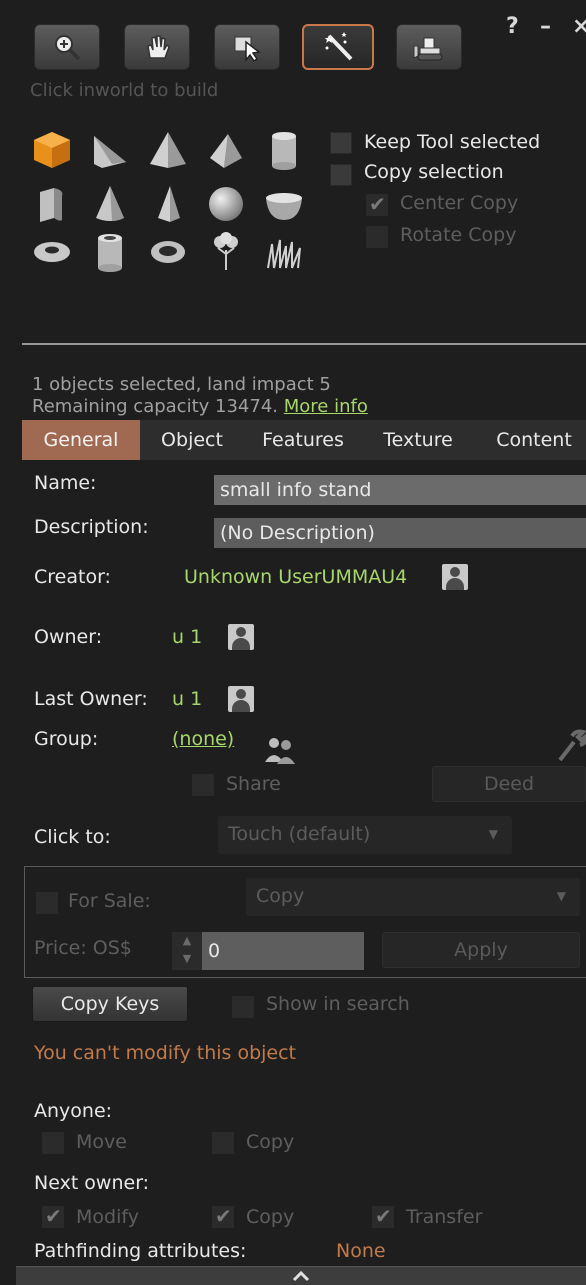  What do you see at coordinates (140, 1251) in the screenshot?
I see `pathfinding-label: Pathfinding attributes:` at bounding box center [140, 1251].